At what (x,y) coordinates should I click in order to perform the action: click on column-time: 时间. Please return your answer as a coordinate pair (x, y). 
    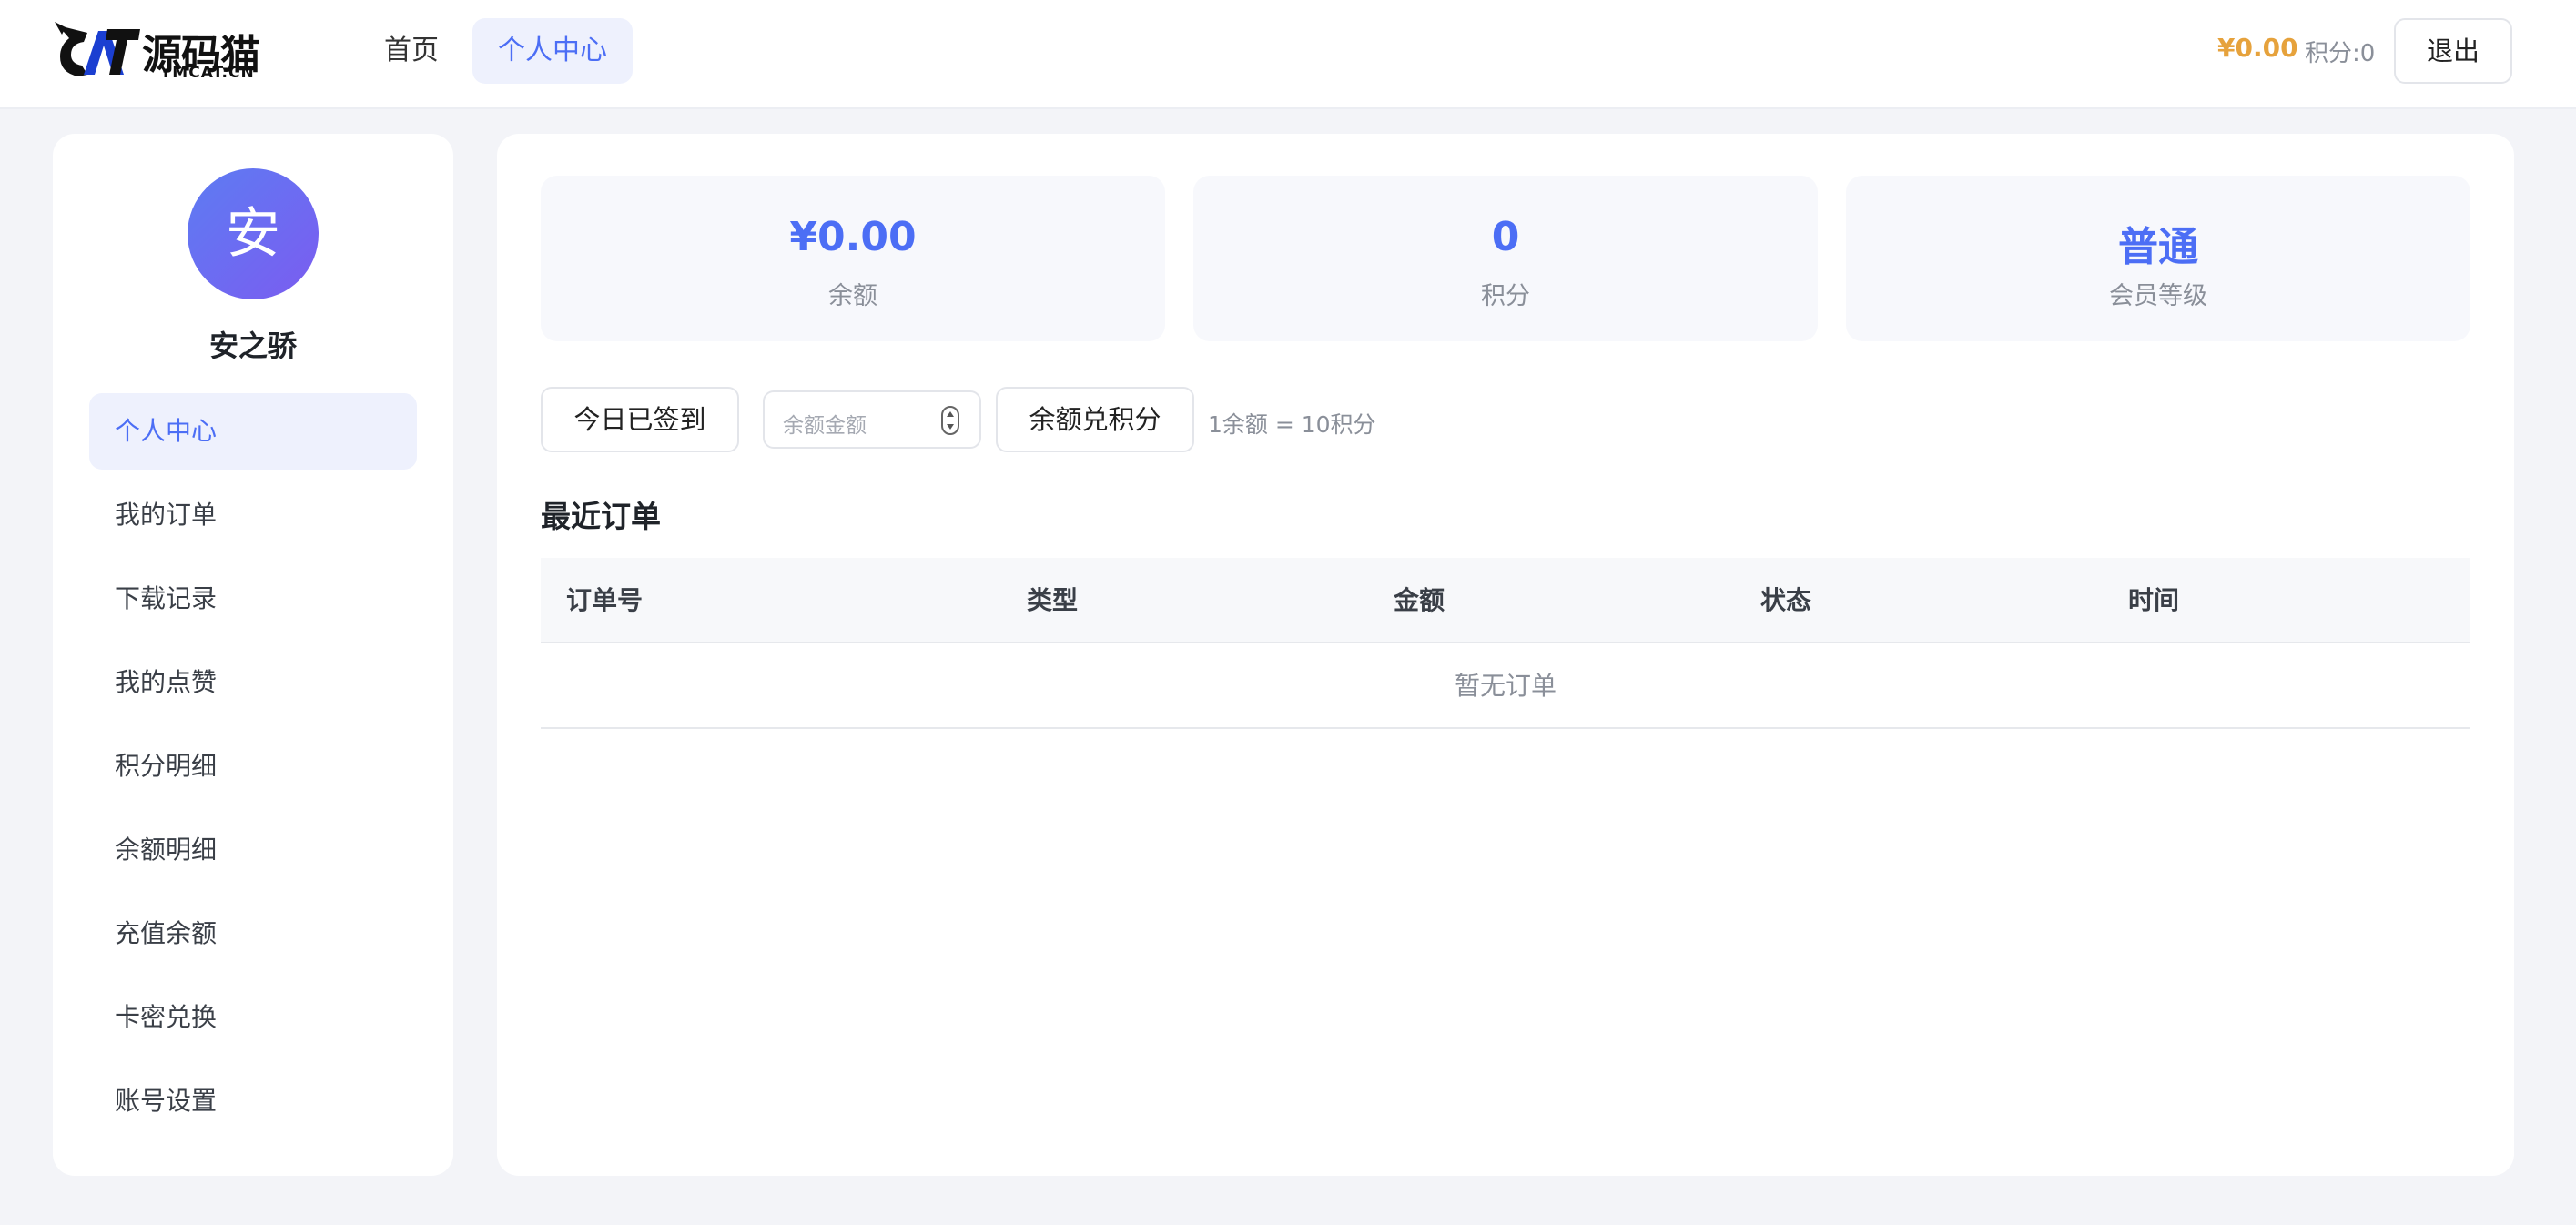
    Looking at the image, I should click on (2154, 600).